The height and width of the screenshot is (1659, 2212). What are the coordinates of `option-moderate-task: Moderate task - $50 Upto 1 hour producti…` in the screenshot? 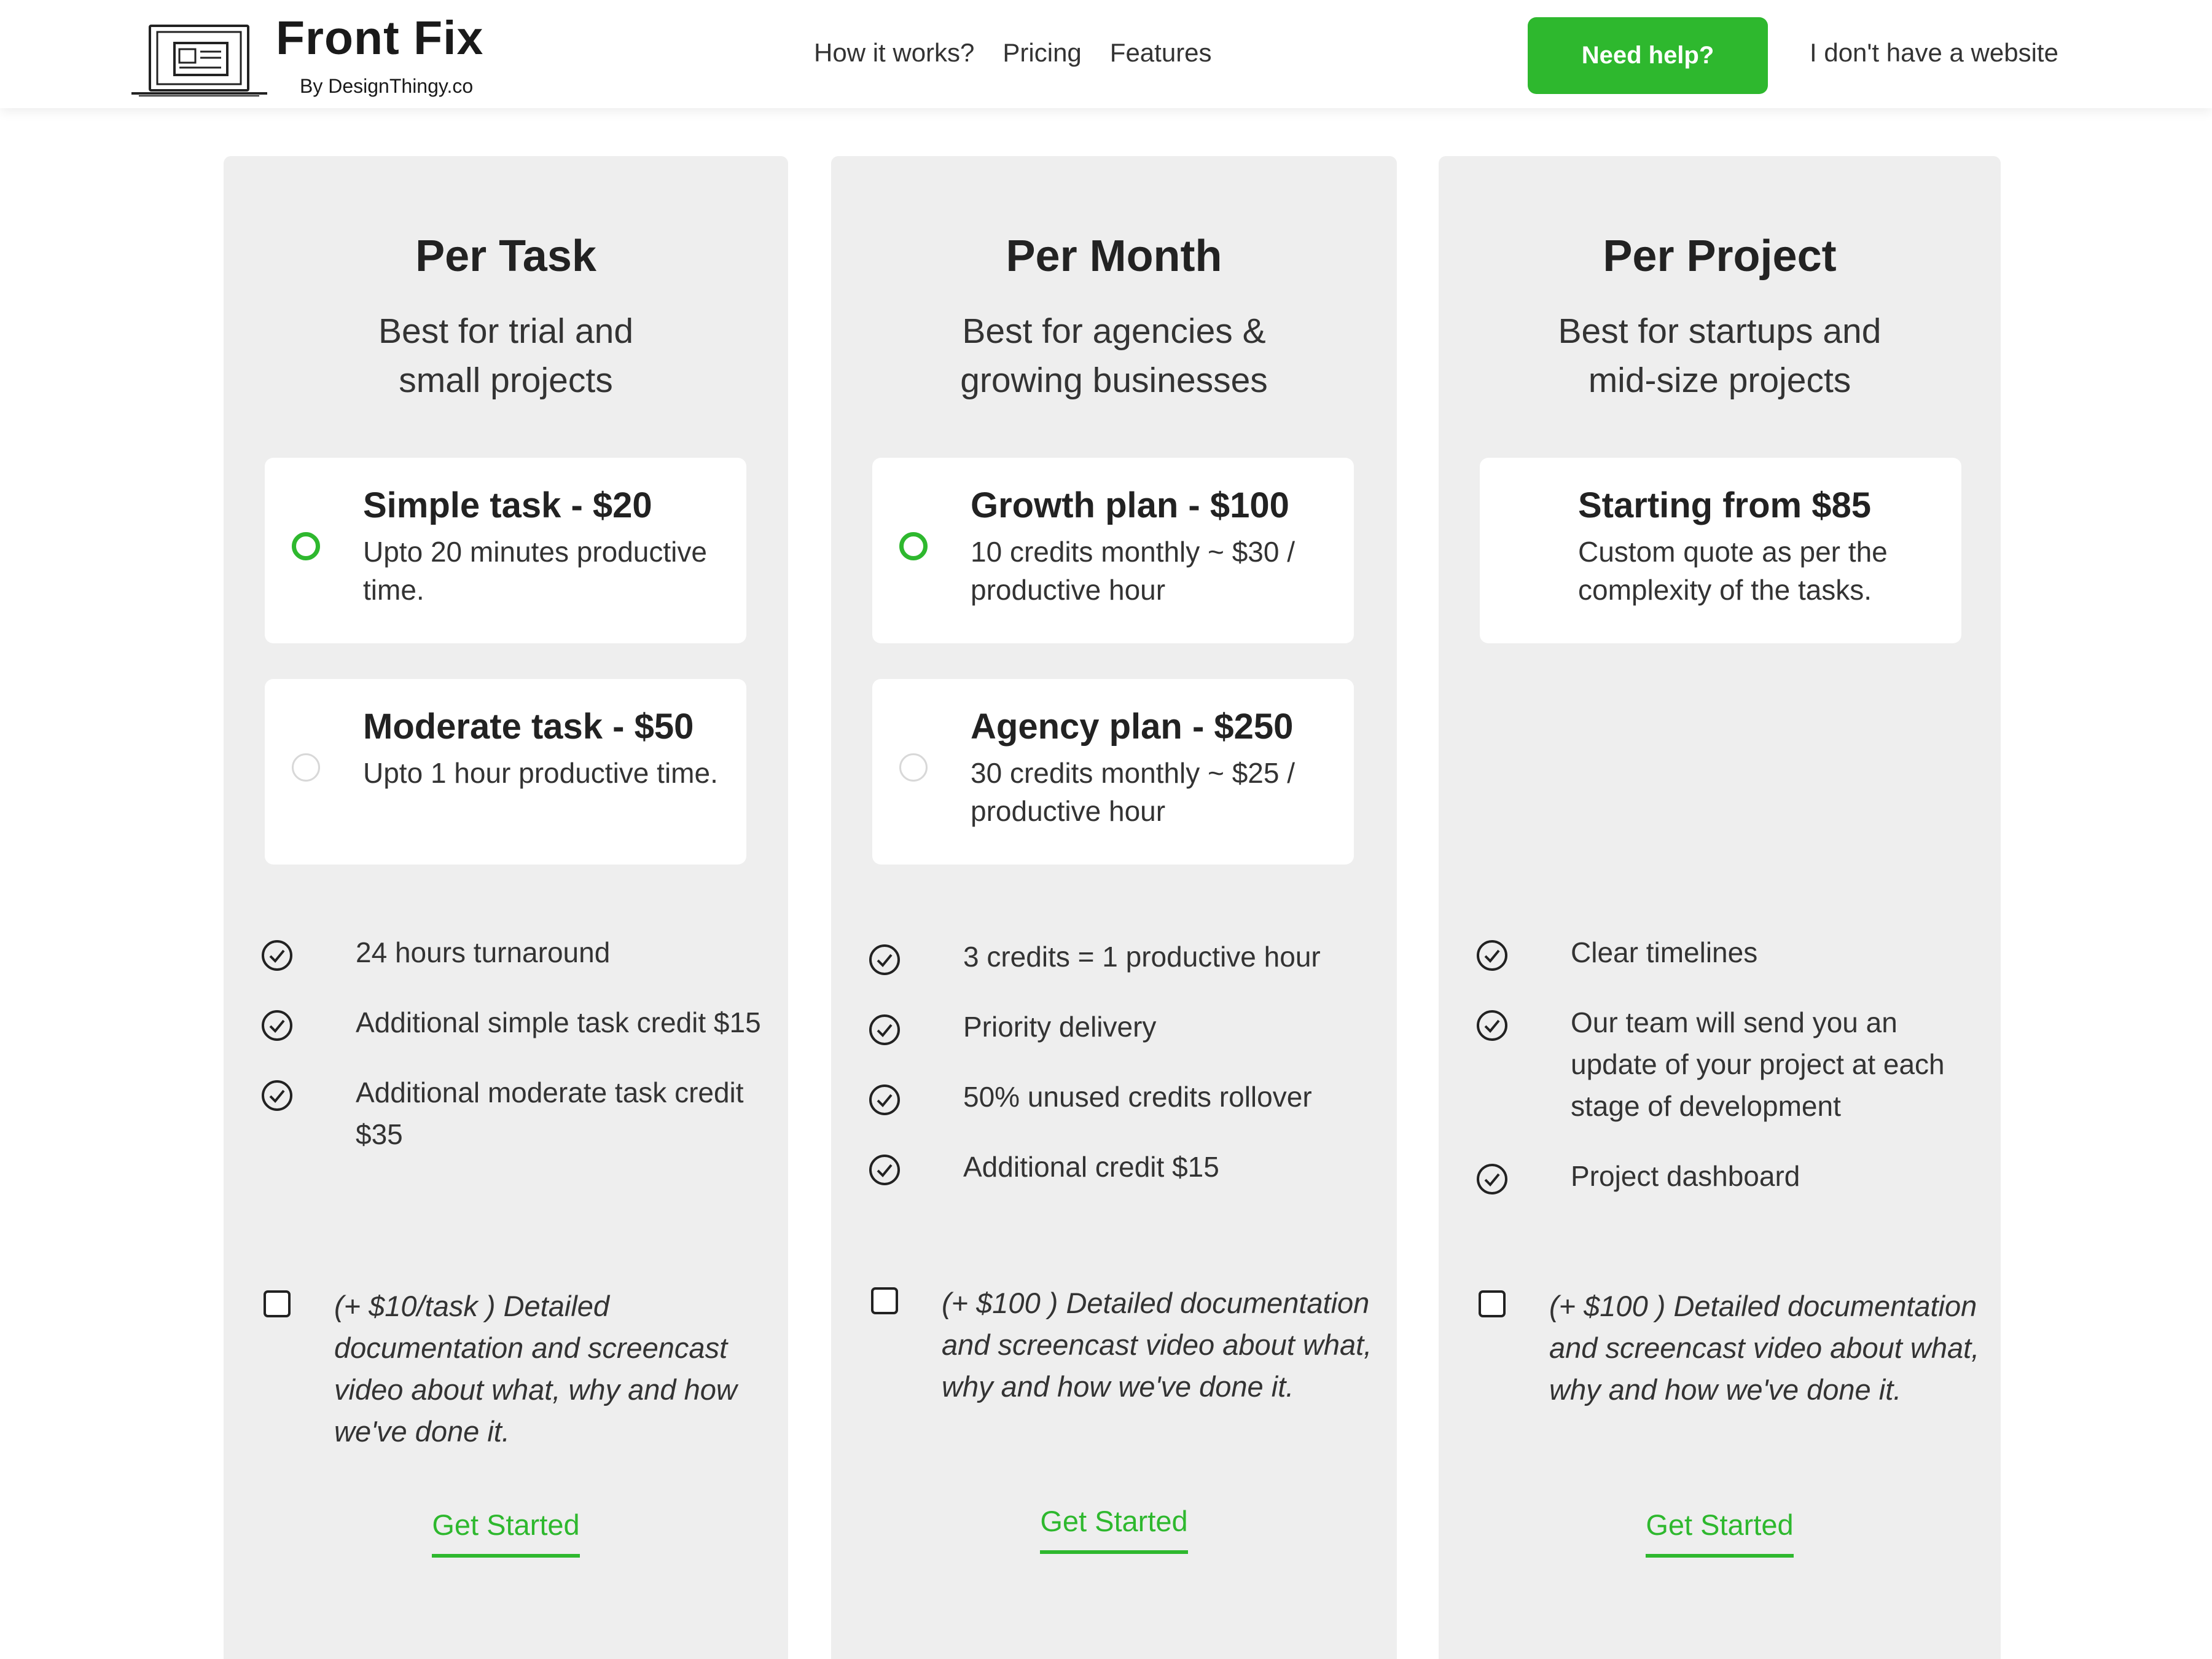 It's located at (506, 772).